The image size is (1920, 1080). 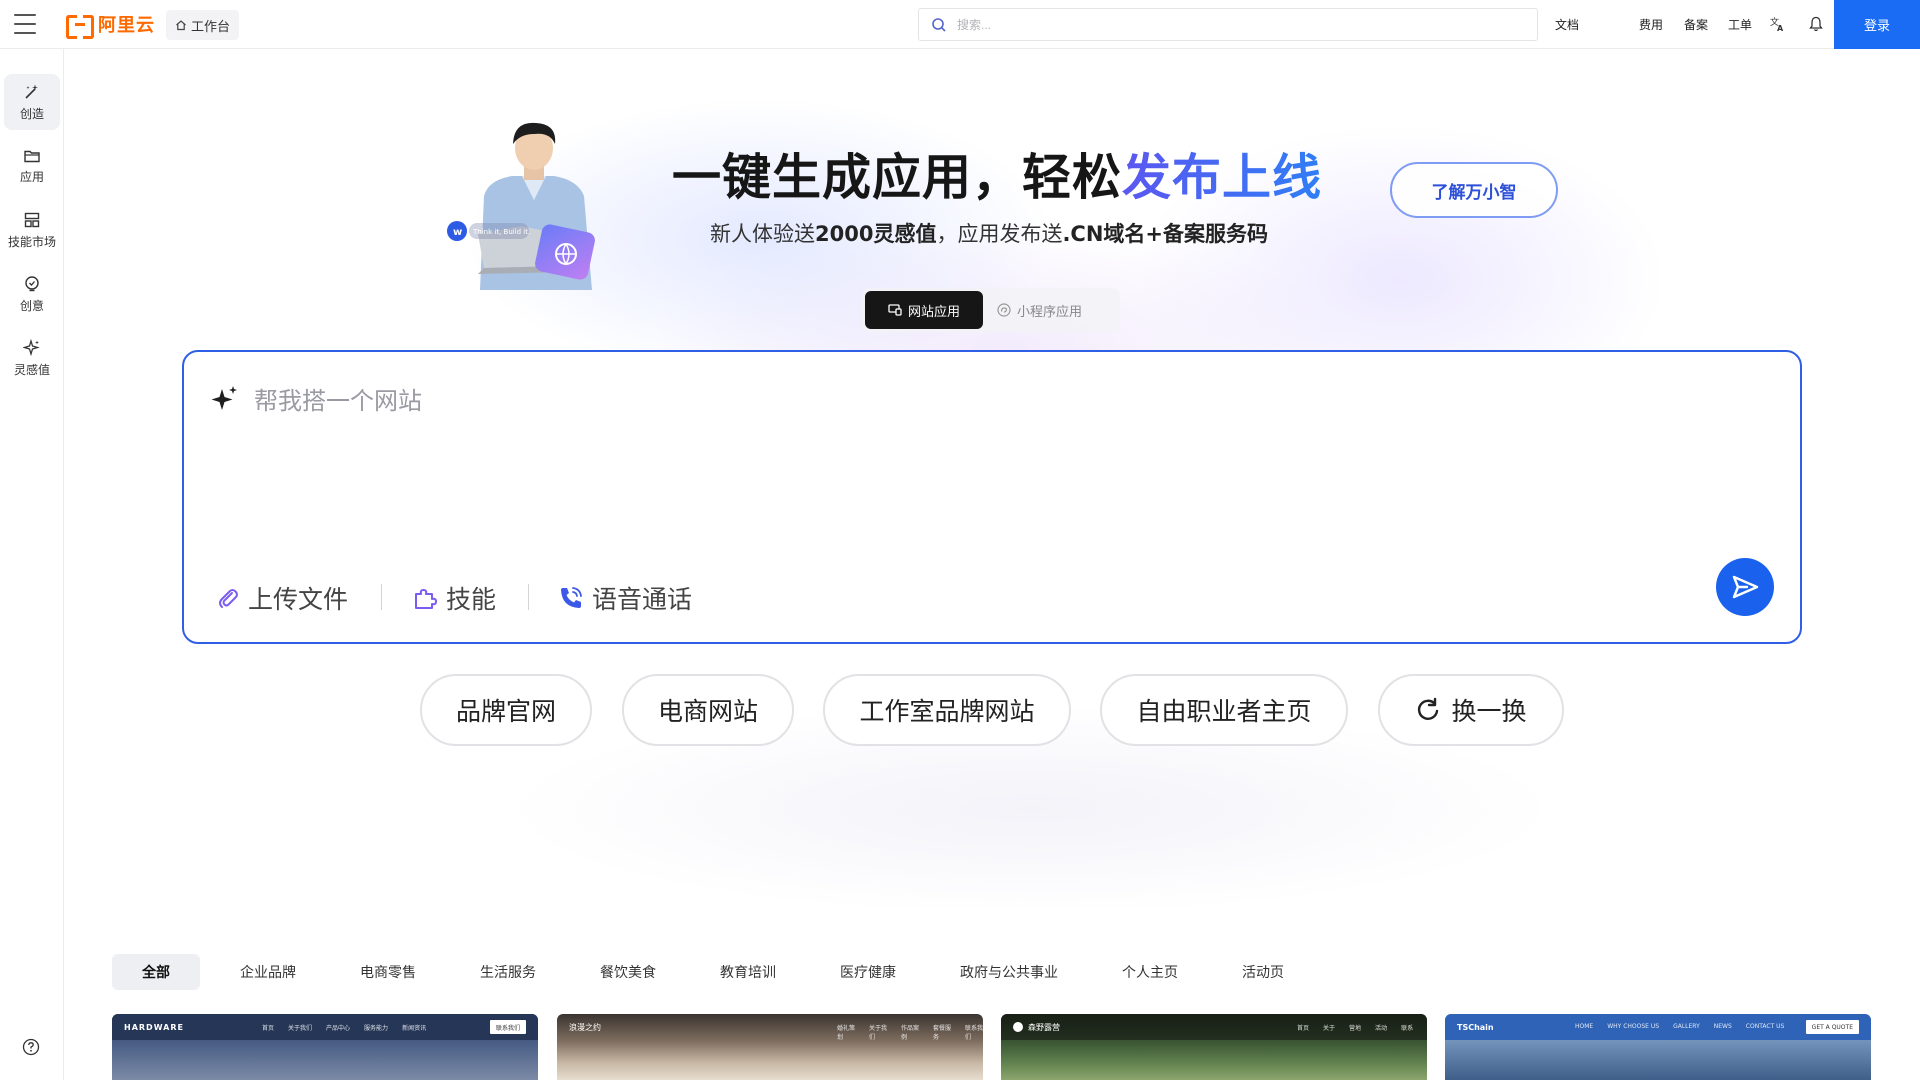 What do you see at coordinates (31, 91) in the screenshot?
I see `magic-wand-icon` at bounding box center [31, 91].